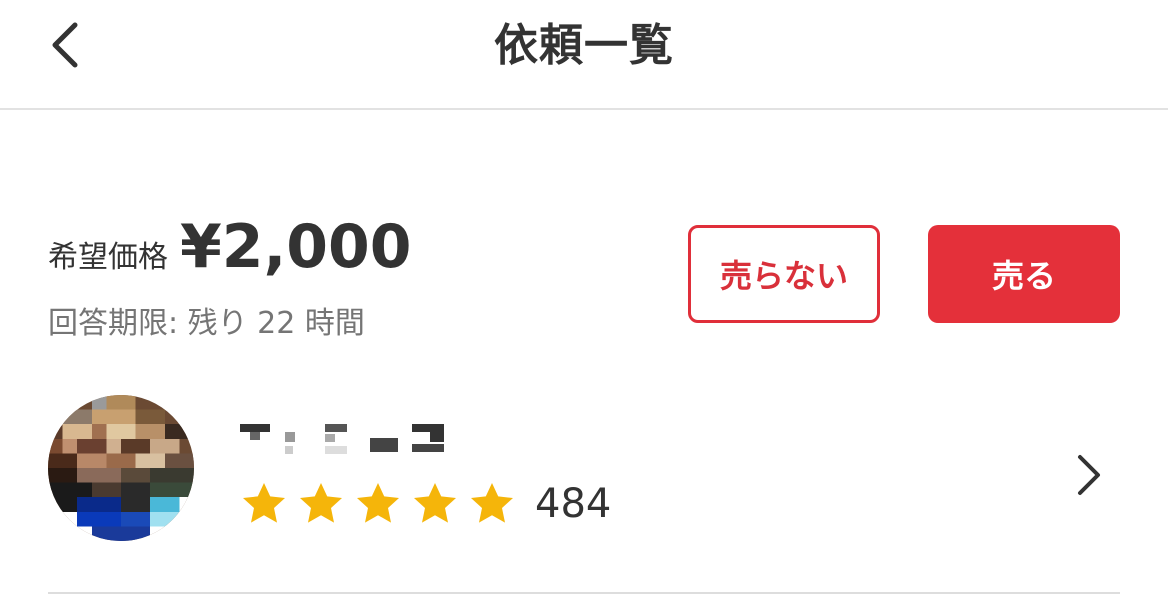 Image resolution: width=1168 pixels, height=594 pixels. I want to click on chevron-right-icon, so click(1089, 475).